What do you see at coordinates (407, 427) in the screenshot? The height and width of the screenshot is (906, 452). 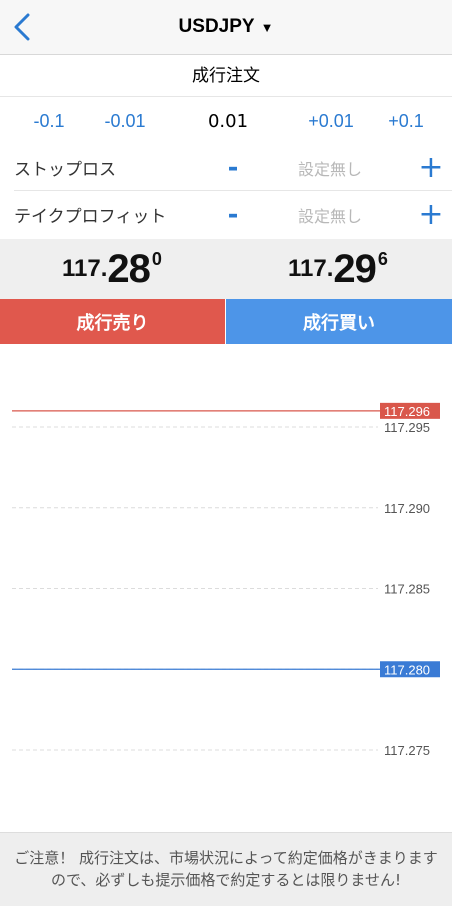 I see `price-tick-label: 117.295` at bounding box center [407, 427].